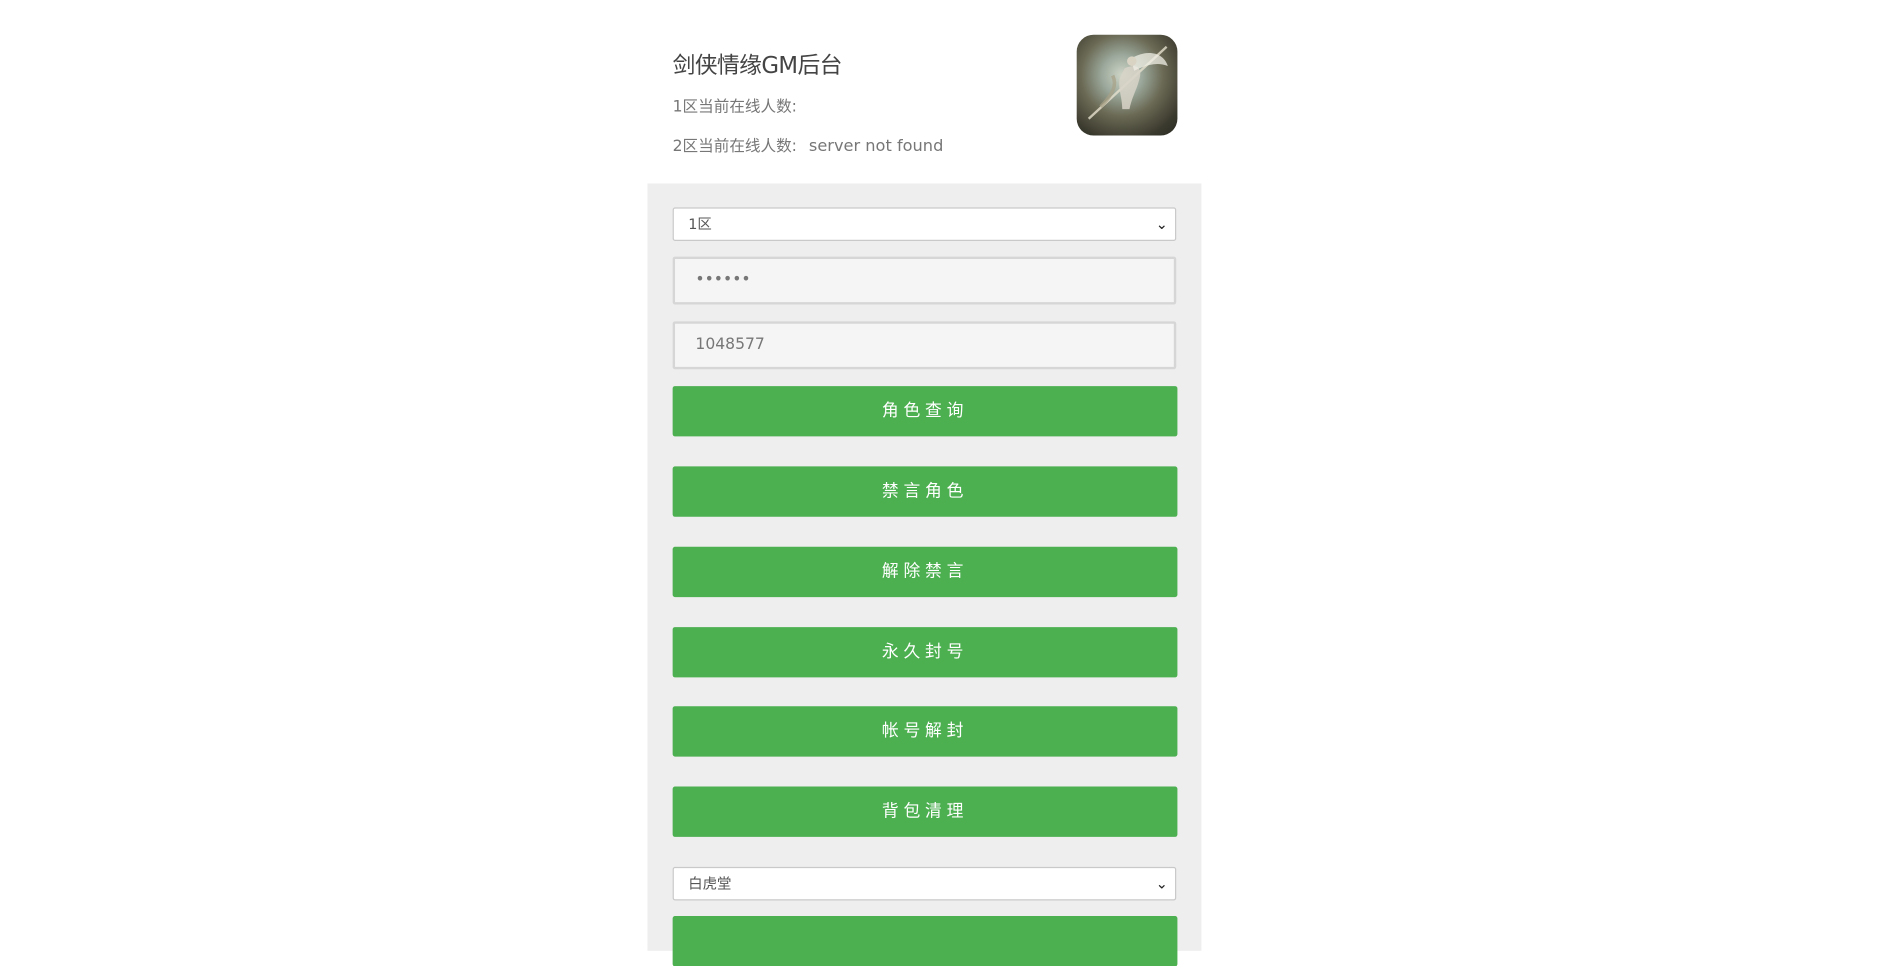 Image resolution: width=1880 pixels, height=966 pixels. Describe the element at coordinates (925, 941) in the screenshot. I see `next-action-button` at that location.